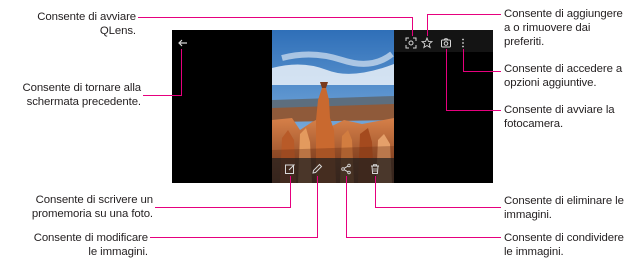 This screenshot has width=639, height=259. What do you see at coordinates (423, 237) in the screenshot?
I see `share-leader-line` at bounding box center [423, 237].